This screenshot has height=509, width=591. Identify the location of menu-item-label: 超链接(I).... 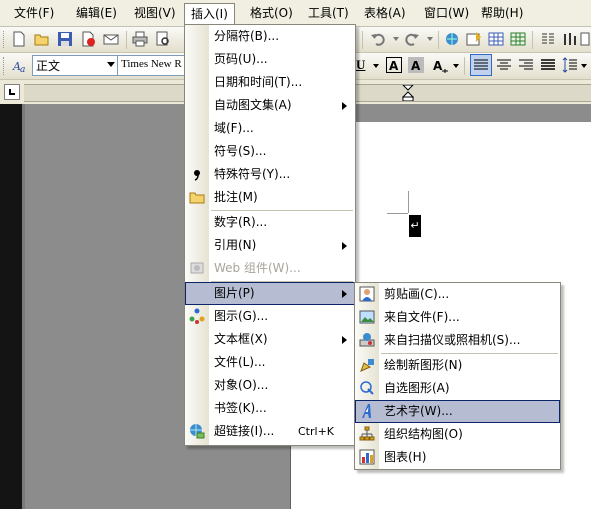
(244, 431).